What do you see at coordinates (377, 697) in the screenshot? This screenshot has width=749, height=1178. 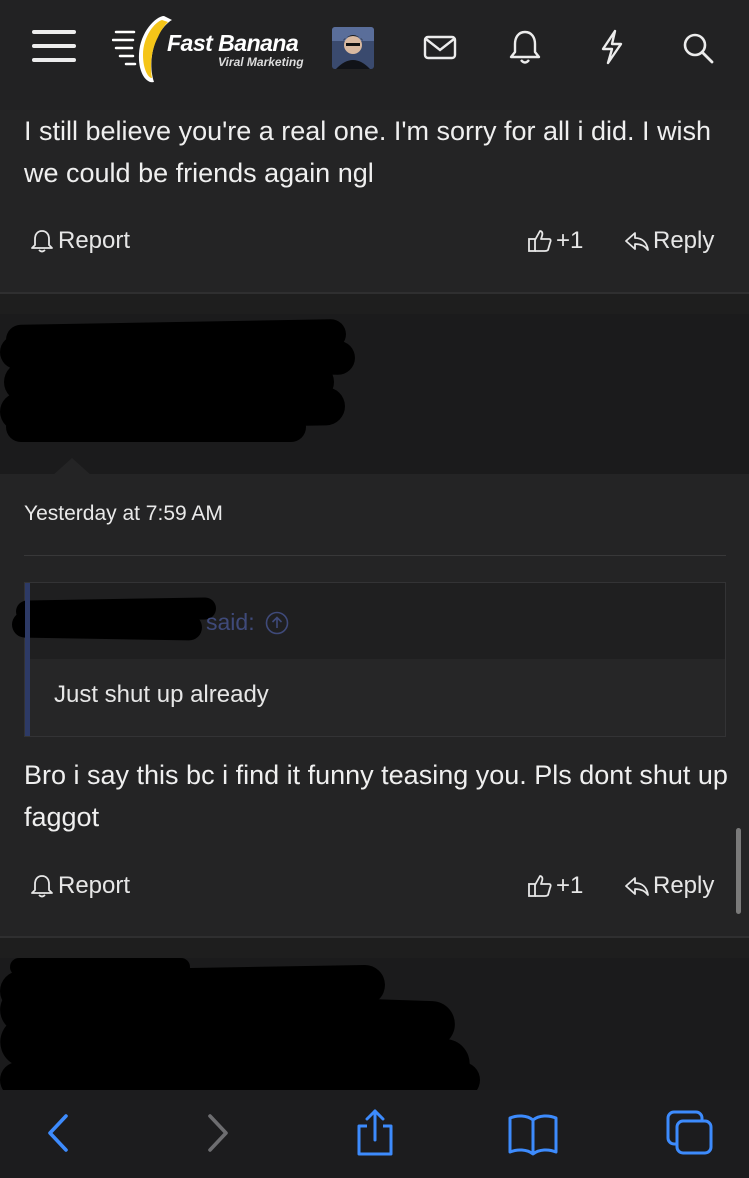 I see `quote-content: Just shut up already` at bounding box center [377, 697].